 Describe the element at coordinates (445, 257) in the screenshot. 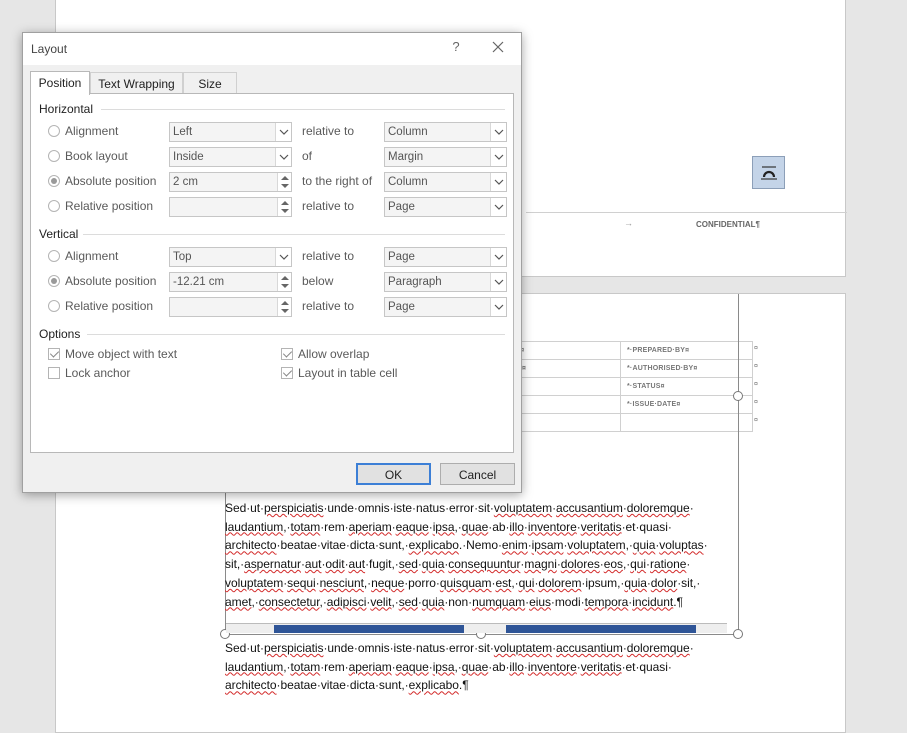

I see `vertical-alignment-target-select: Page` at that location.